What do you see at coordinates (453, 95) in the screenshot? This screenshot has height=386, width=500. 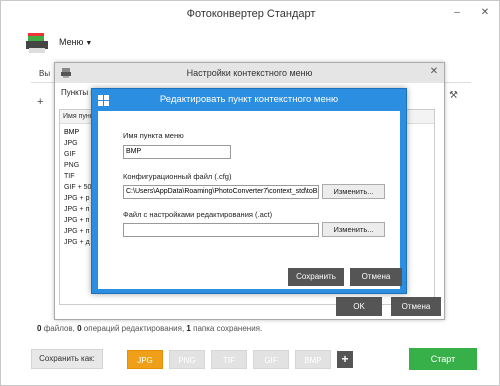 I see `wrench-icon: ⚒` at bounding box center [453, 95].